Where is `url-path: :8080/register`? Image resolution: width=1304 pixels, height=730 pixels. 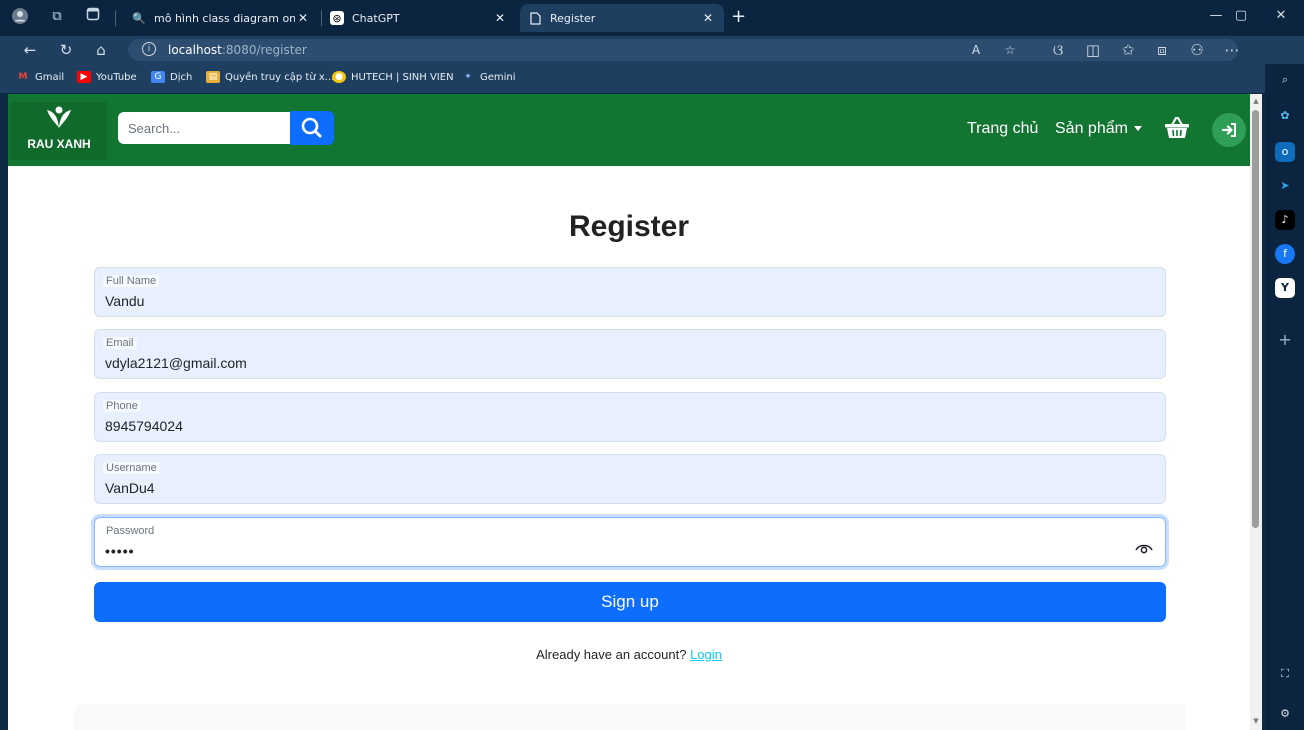 url-path: :8080/register is located at coordinates (264, 50).